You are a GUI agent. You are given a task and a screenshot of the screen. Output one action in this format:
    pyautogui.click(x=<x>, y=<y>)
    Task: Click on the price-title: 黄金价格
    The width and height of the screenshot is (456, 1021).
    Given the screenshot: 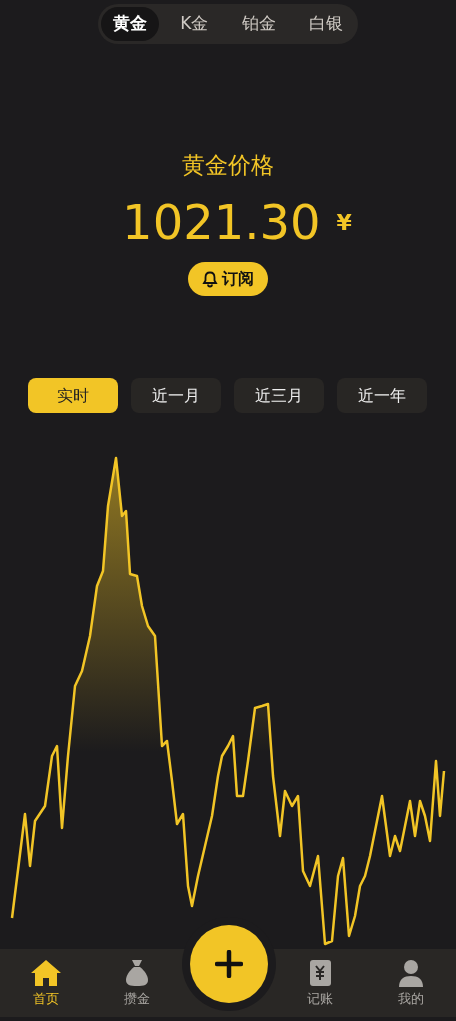 What is the action you would take?
    pyautogui.click(x=228, y=165)
    